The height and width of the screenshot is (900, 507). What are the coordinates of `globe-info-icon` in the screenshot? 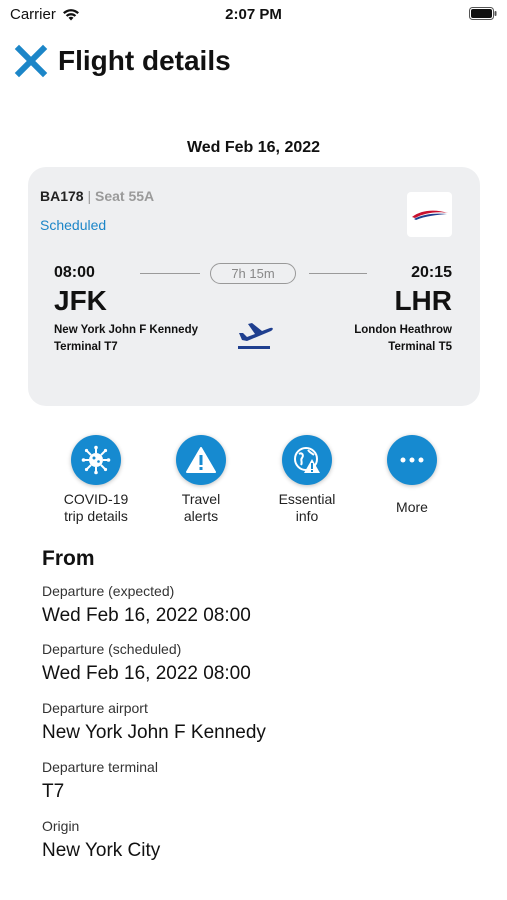 It's located at (307, 460).